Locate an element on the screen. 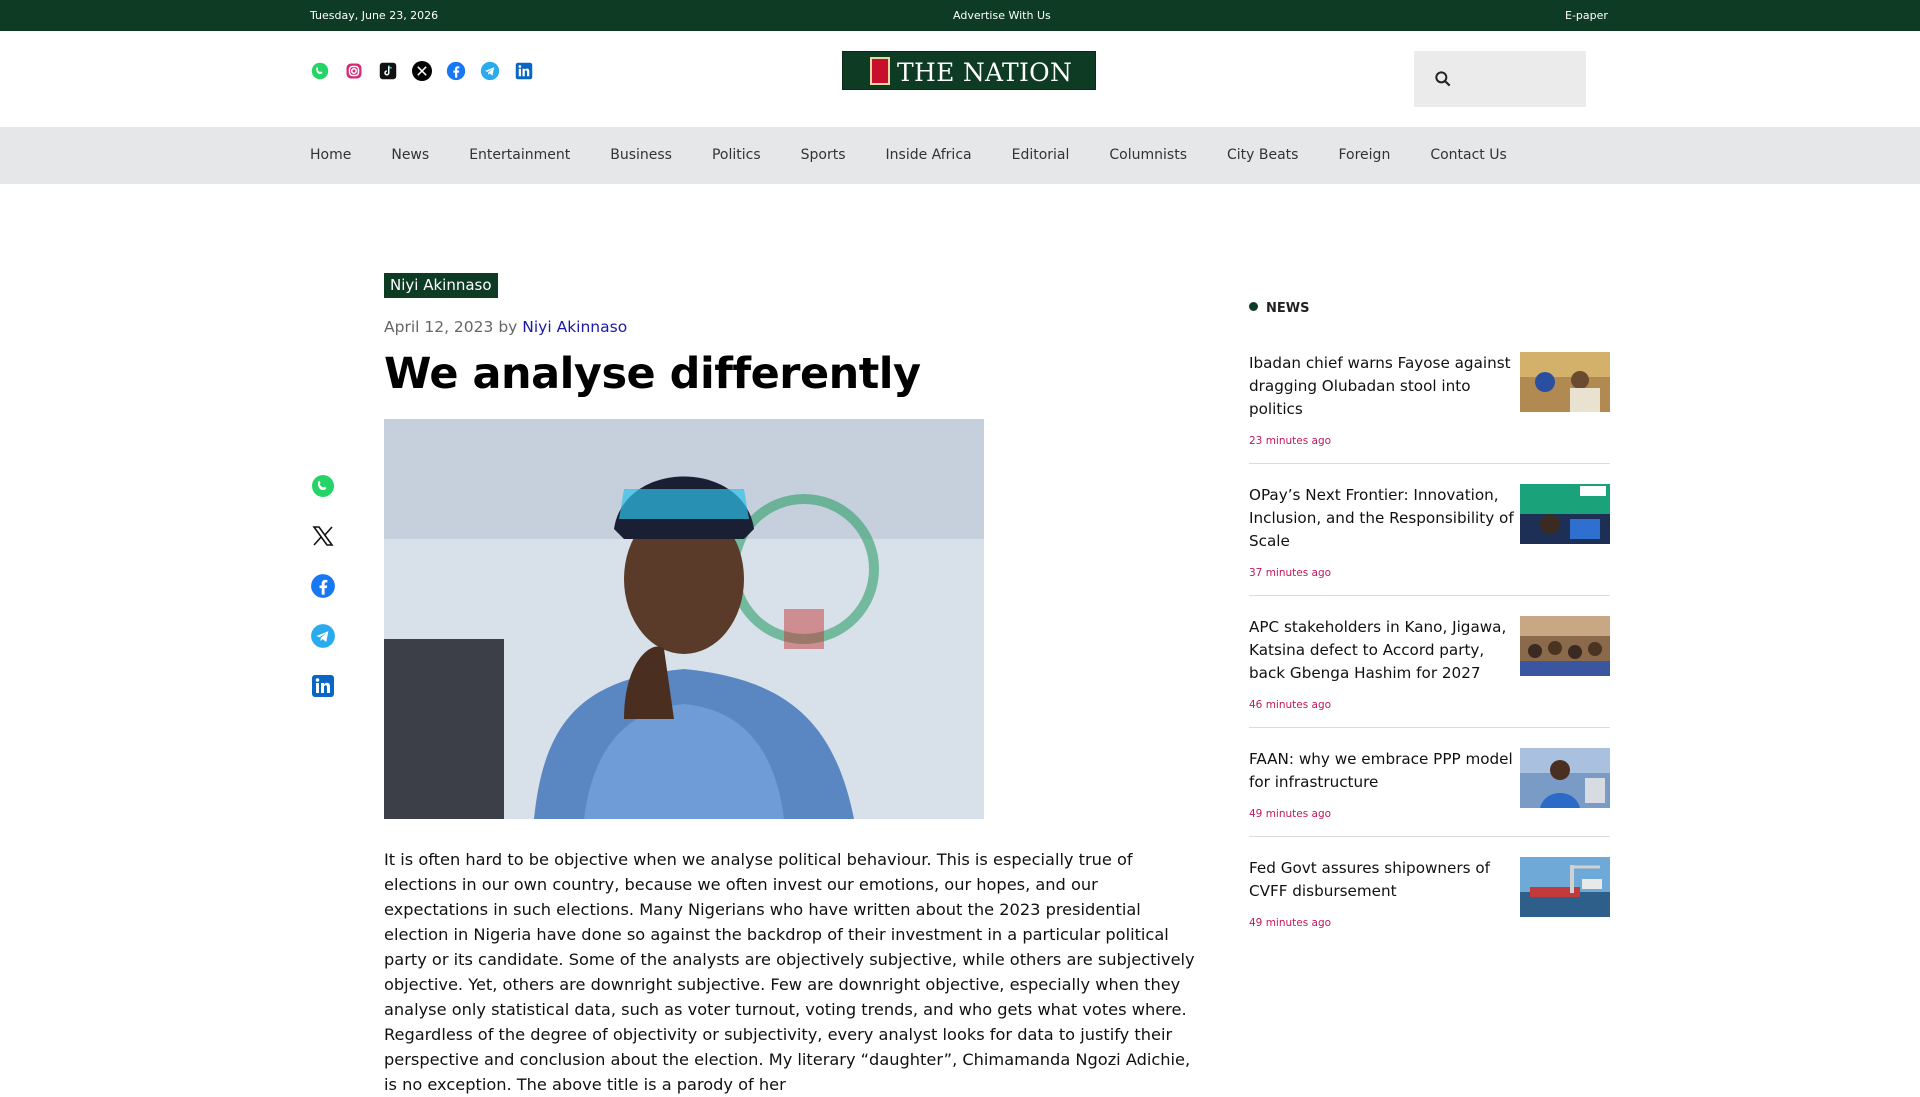  site-header: THE NATION is located at coordinates (960, 79).